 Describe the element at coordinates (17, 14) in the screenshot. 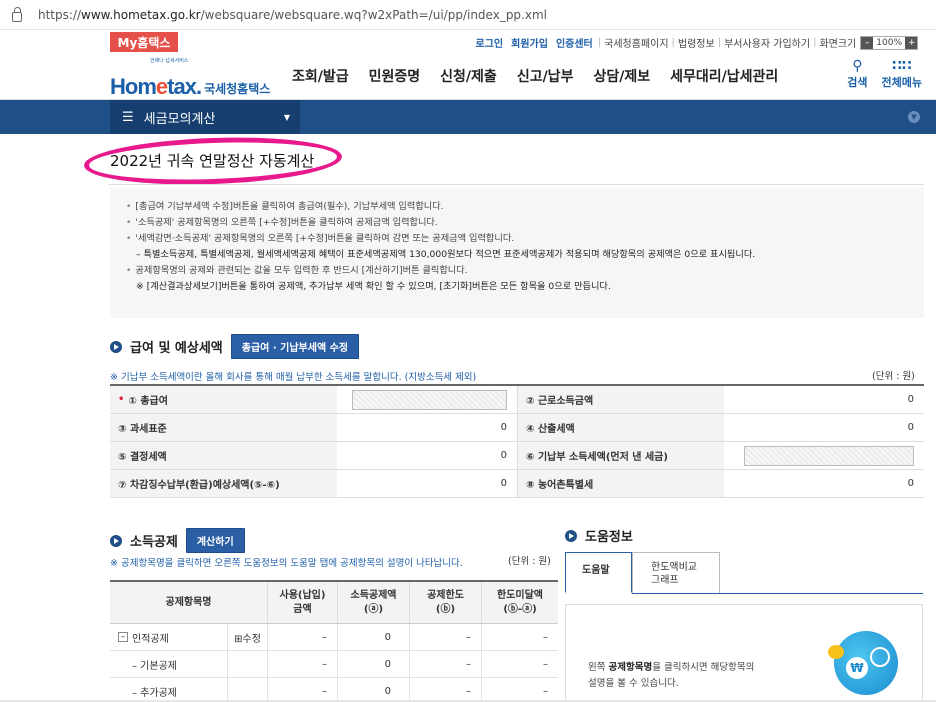

I see `lock-icon` at that location.